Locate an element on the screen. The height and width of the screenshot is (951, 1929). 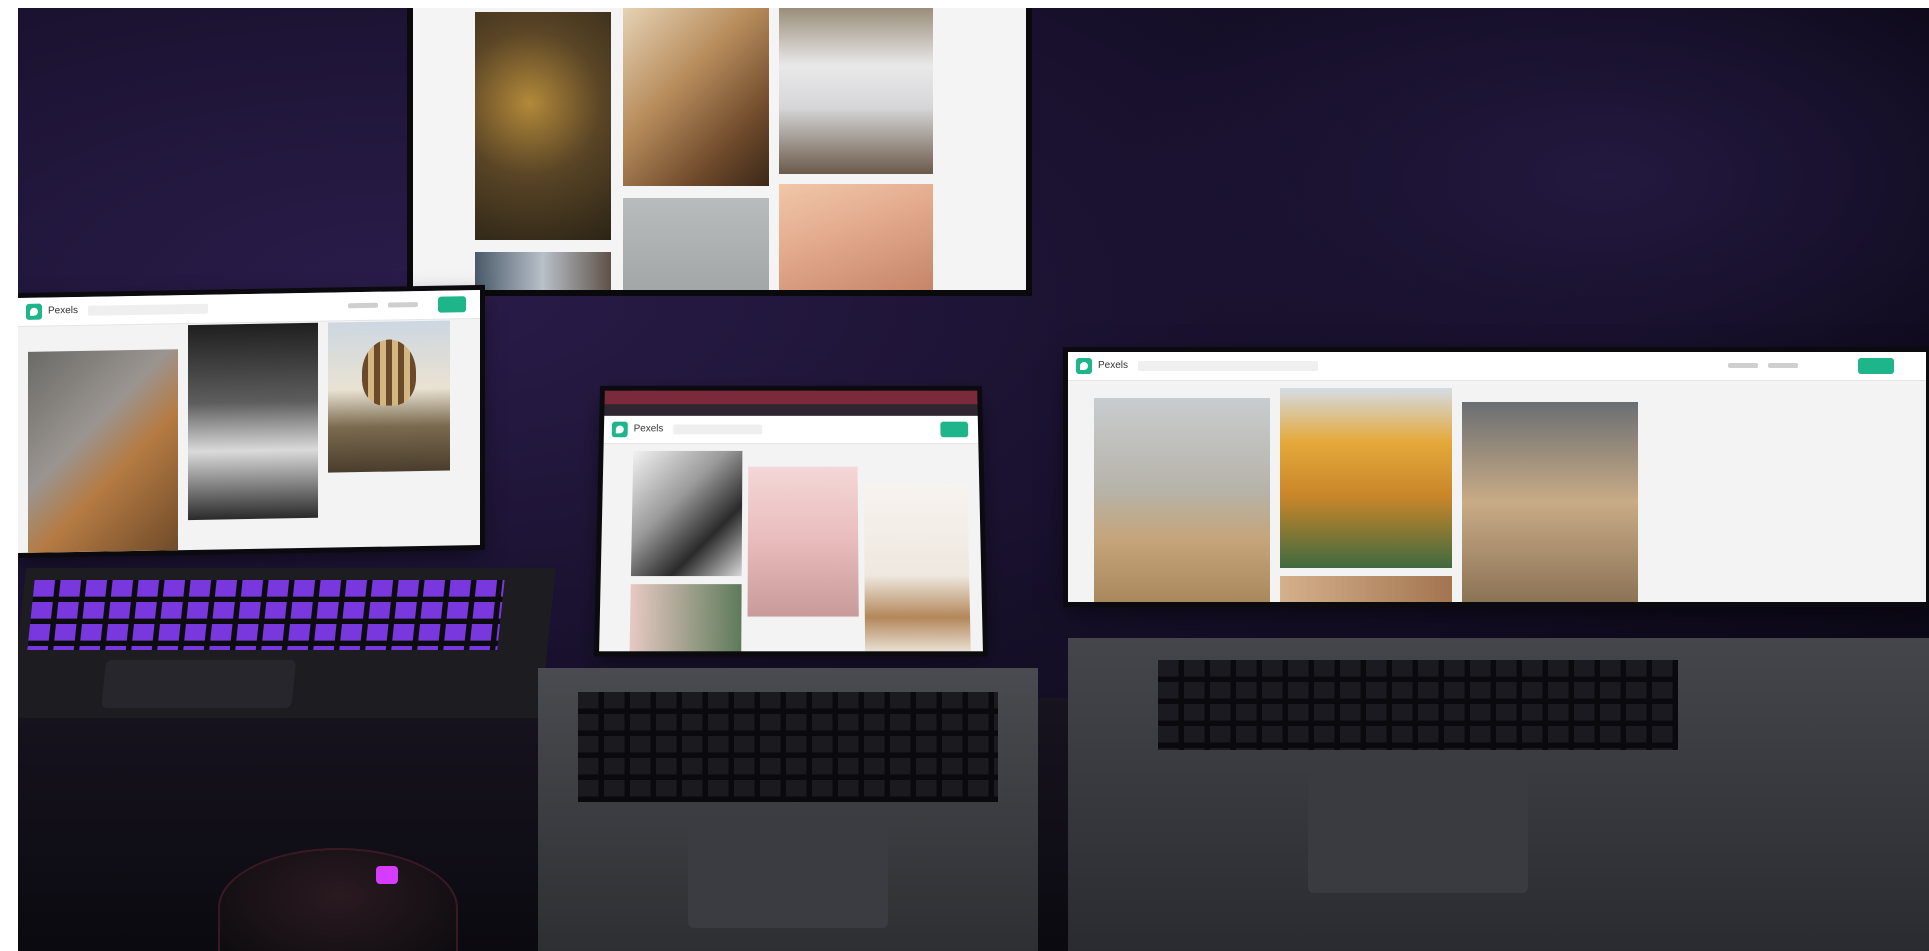
photo-tile-trenchcoat is located at coordinates (1550, 502).